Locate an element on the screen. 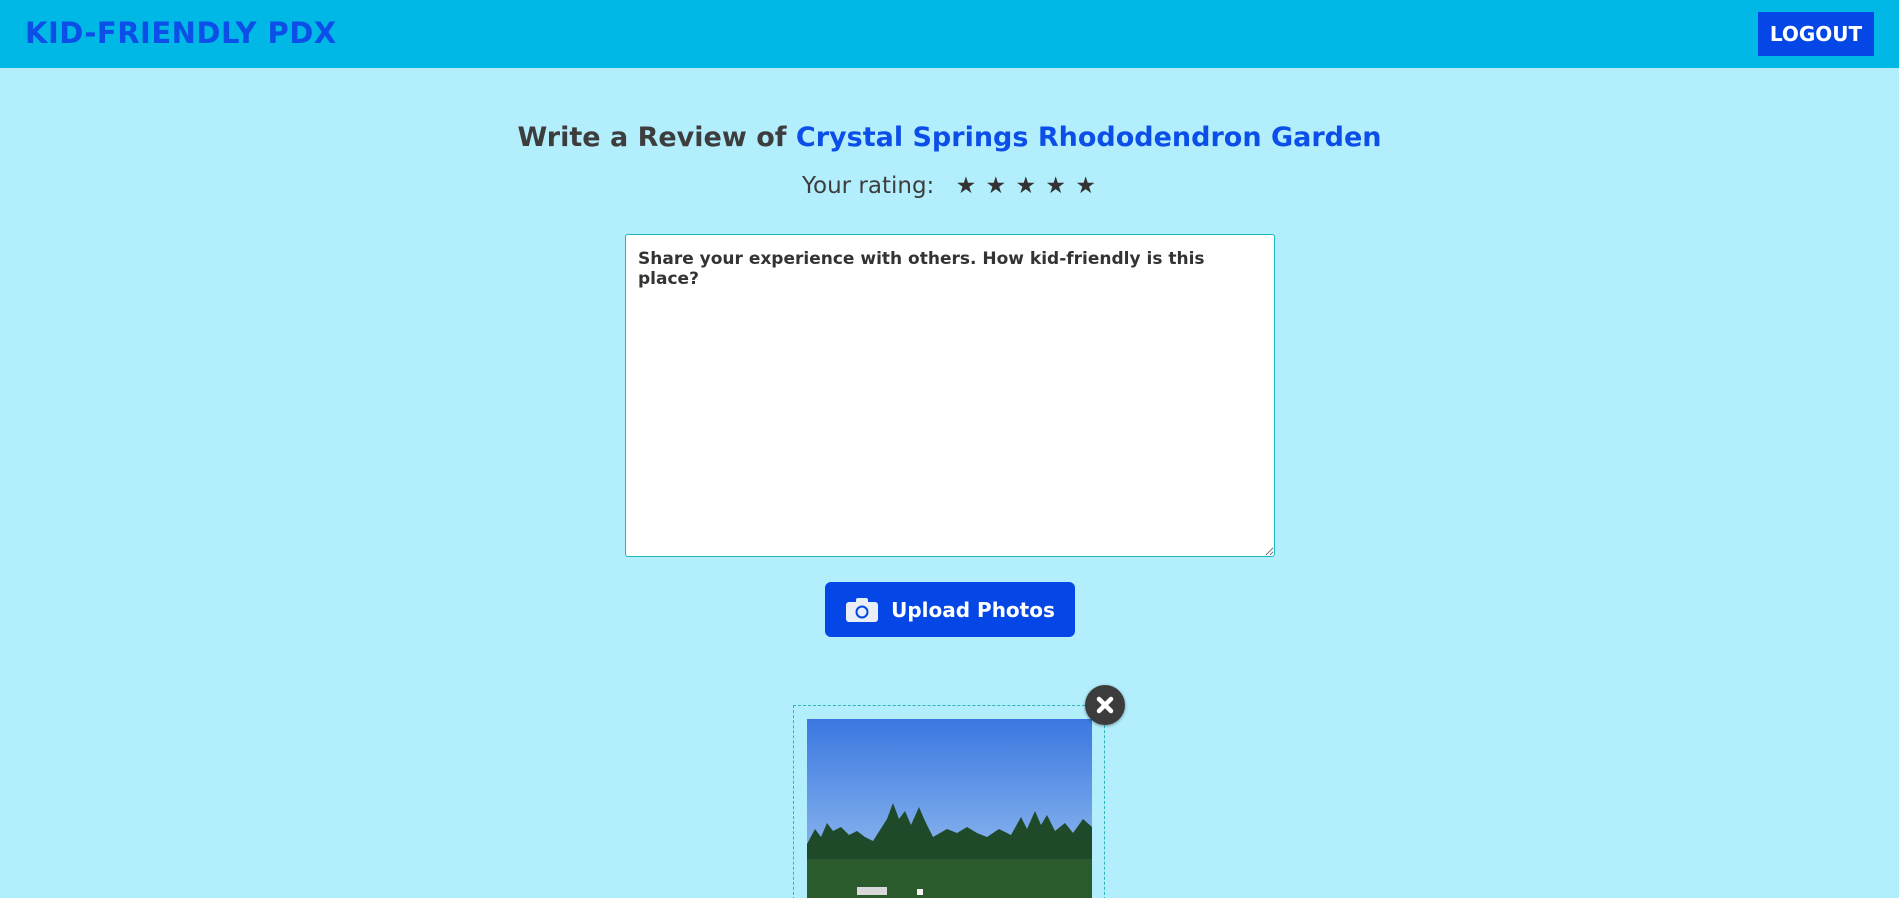 This screenshot has width=1899, height=898. place-name-link: Crystal Springs Rhododendron Garden is located at coordinates (1089, 137).